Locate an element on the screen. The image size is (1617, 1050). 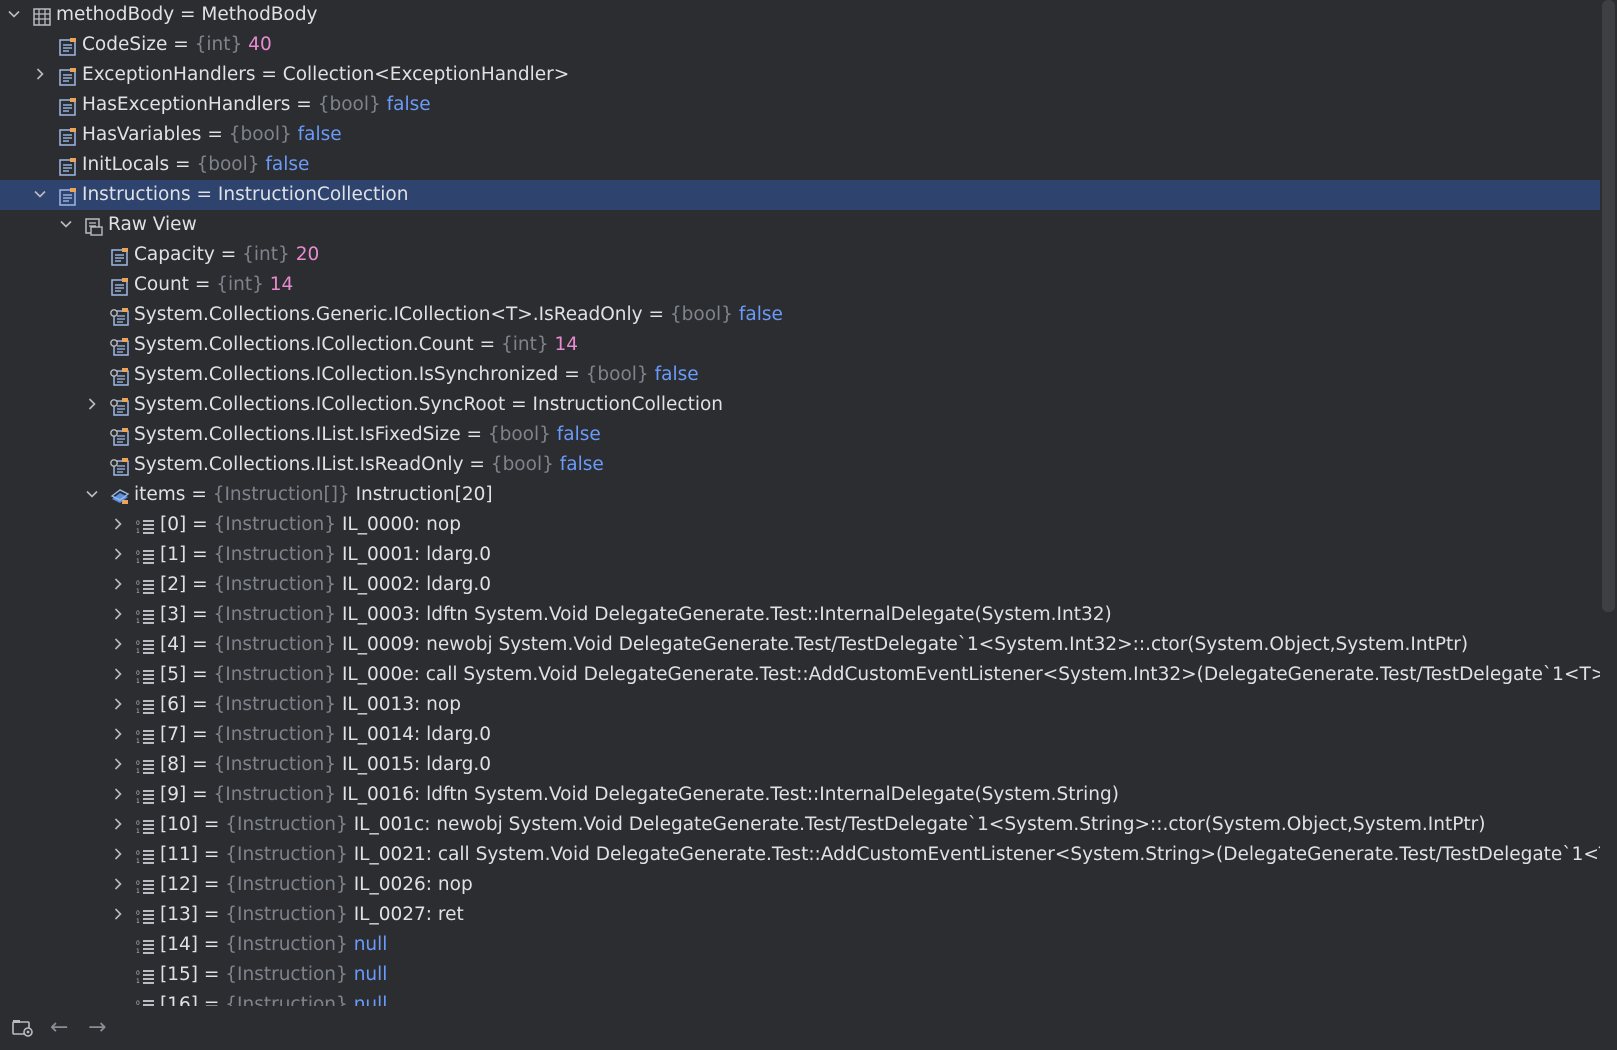
tree-row: 0 1 [12] = {Instruction} IL_0026: nop is located at coordinates (800, 885).